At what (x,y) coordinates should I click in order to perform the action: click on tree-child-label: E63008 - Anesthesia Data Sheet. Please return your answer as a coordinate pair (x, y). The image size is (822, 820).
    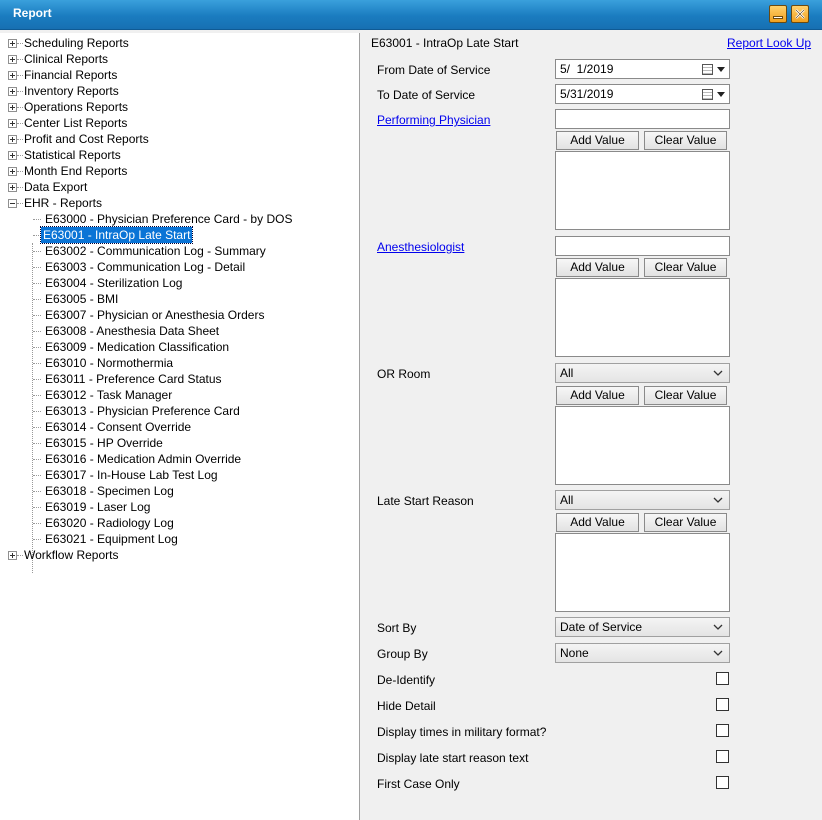
    Looking at the image, I should click on (132, 331).